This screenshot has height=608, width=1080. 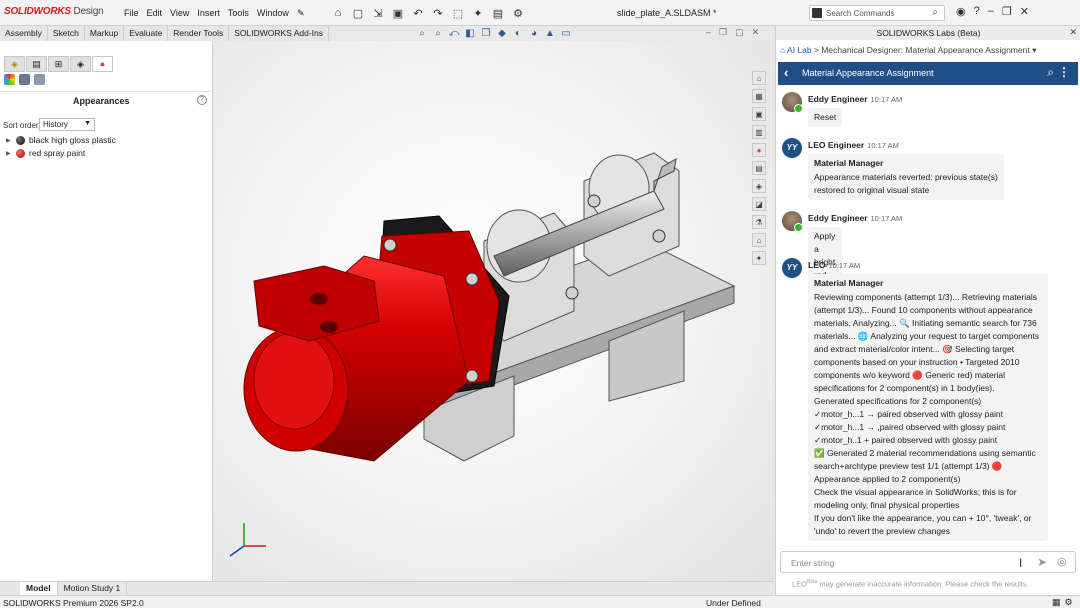 I want to click on chevron-down-icon: ▾, so click(x=1034, y=50).